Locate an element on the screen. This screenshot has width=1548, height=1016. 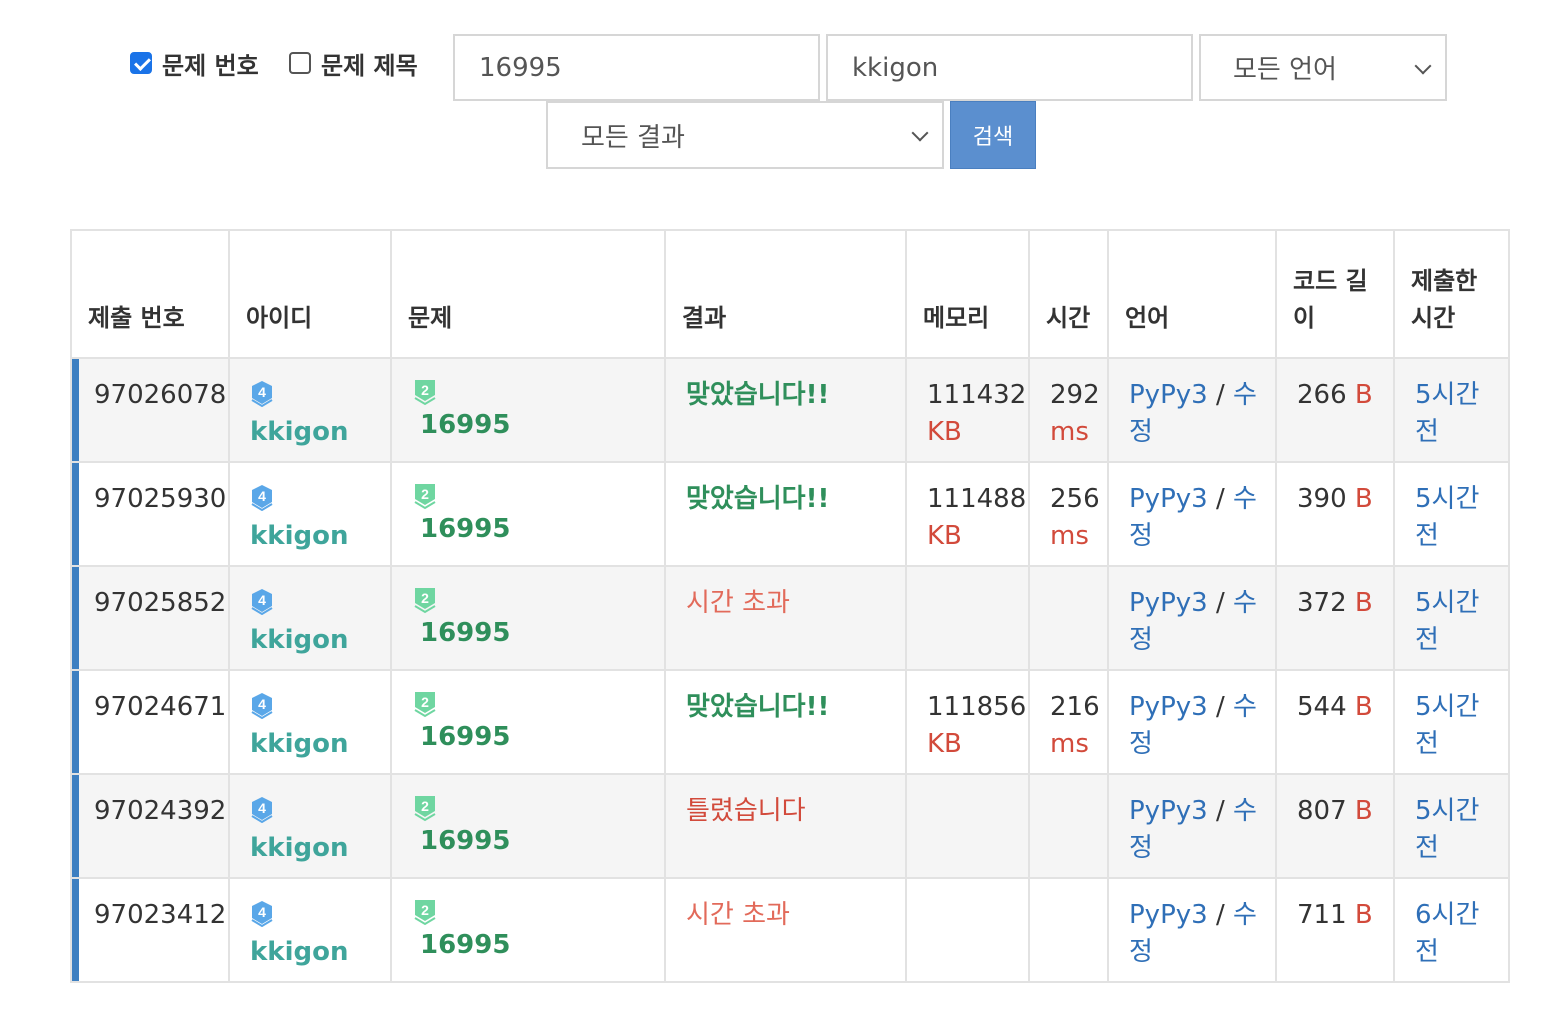
user-id-field is located at coordinates (1009, 67).